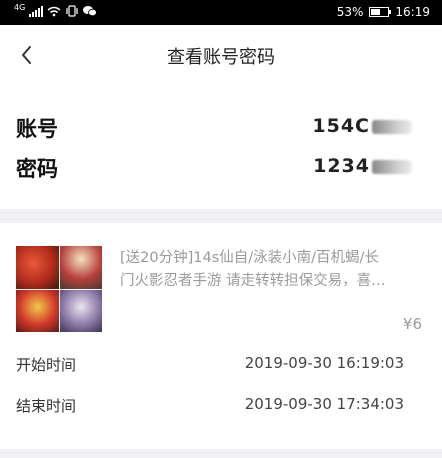 The width and height of the screenshot is (442, 458). What do you see at coordinates (20, 7) in the screenshot?
I see `network-type: 4G` at bounding box center [20, 7].